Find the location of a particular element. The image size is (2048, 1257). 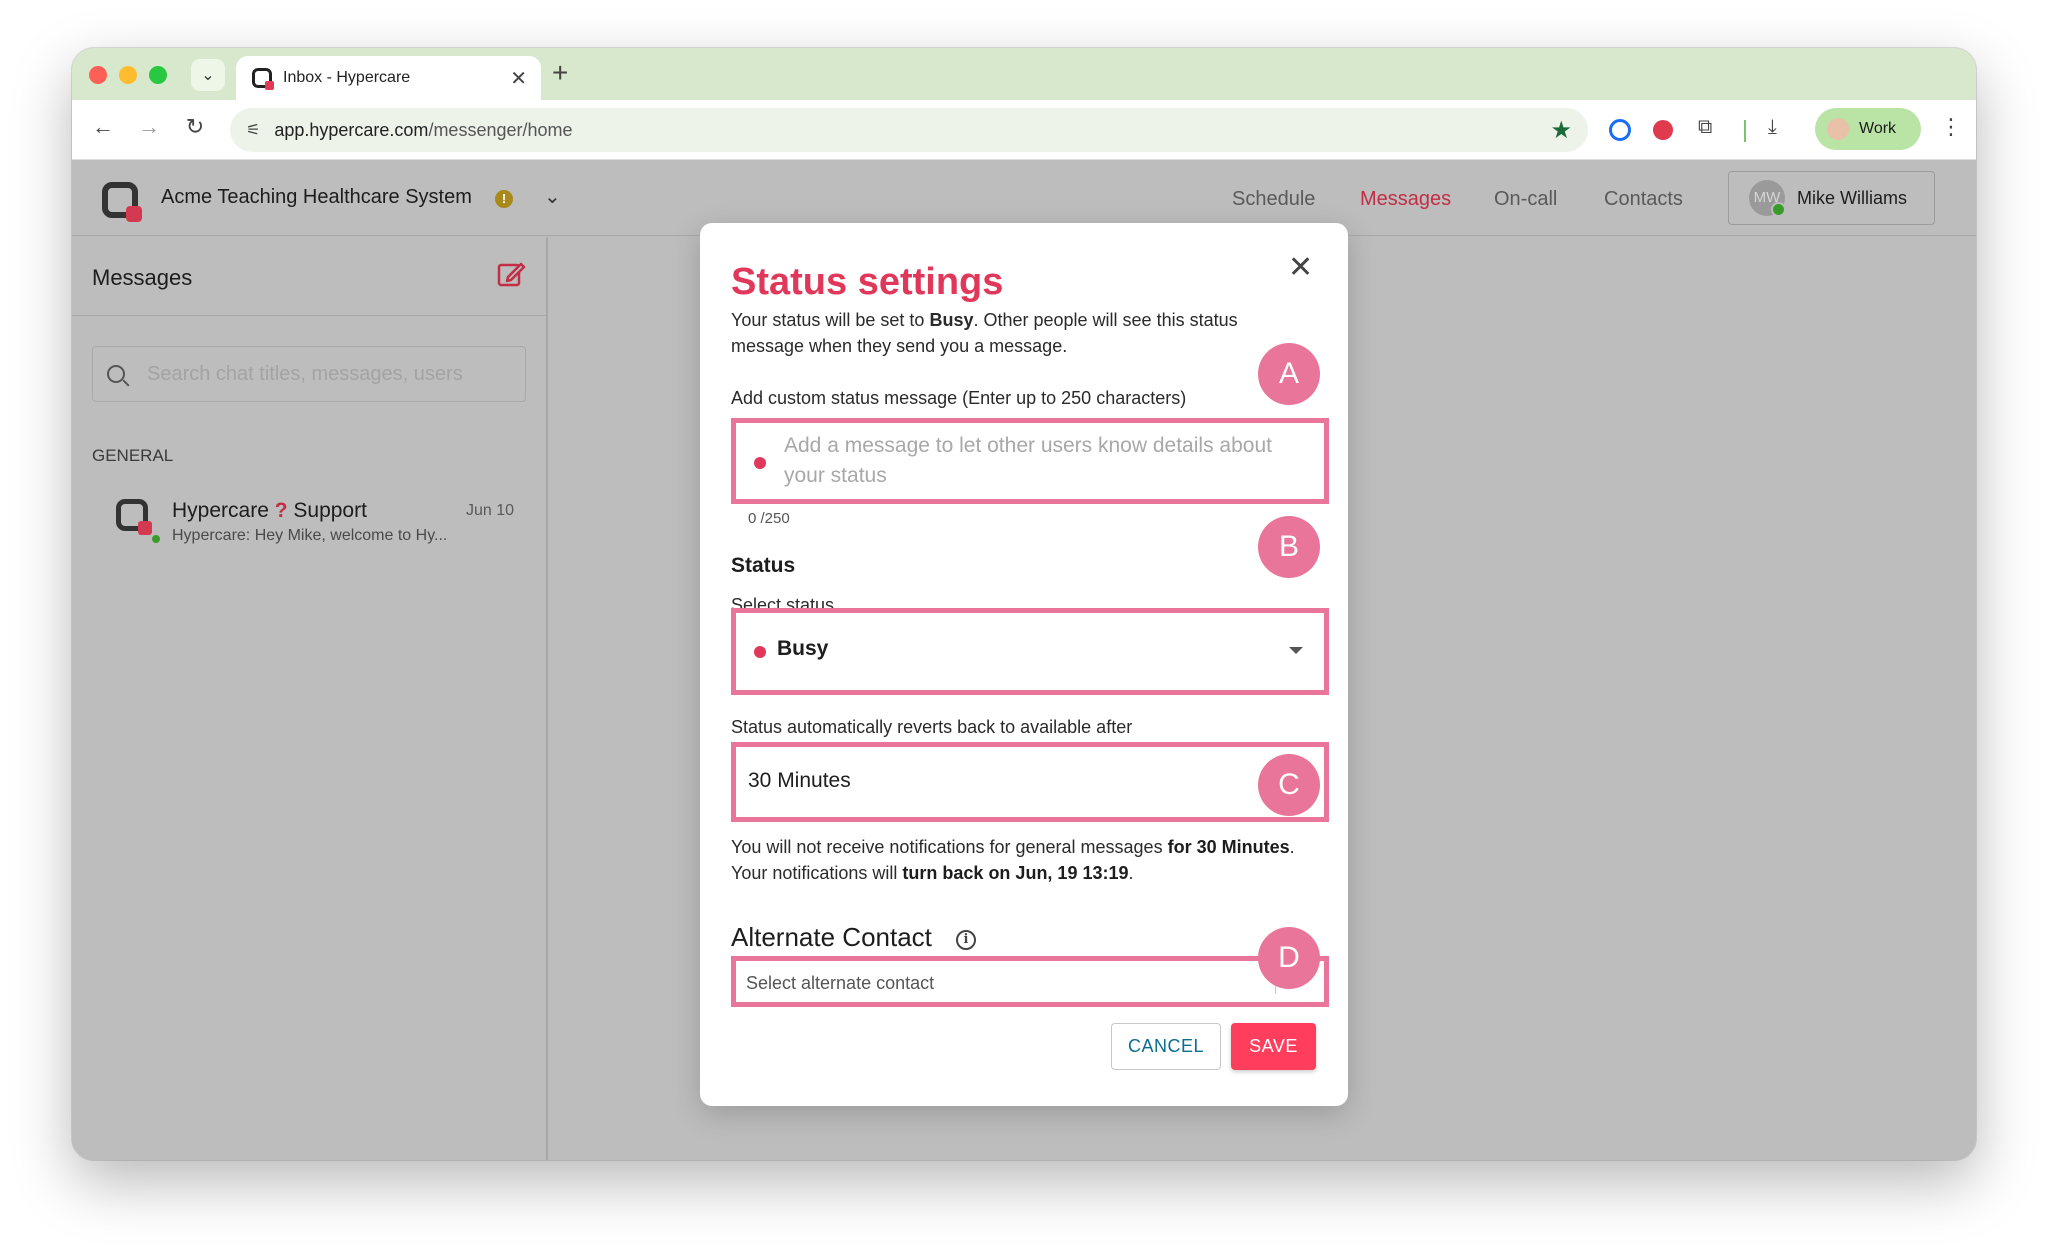

alternate-contact-select: Select alternate contact is located at coordinates (1030, 981).